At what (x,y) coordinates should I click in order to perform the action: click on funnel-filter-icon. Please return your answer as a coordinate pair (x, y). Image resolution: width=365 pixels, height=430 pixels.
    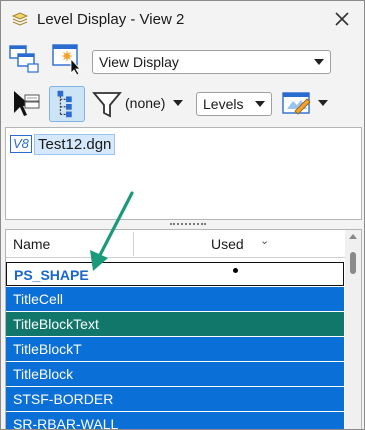
    Looking at the image, I should click on (107, 104).